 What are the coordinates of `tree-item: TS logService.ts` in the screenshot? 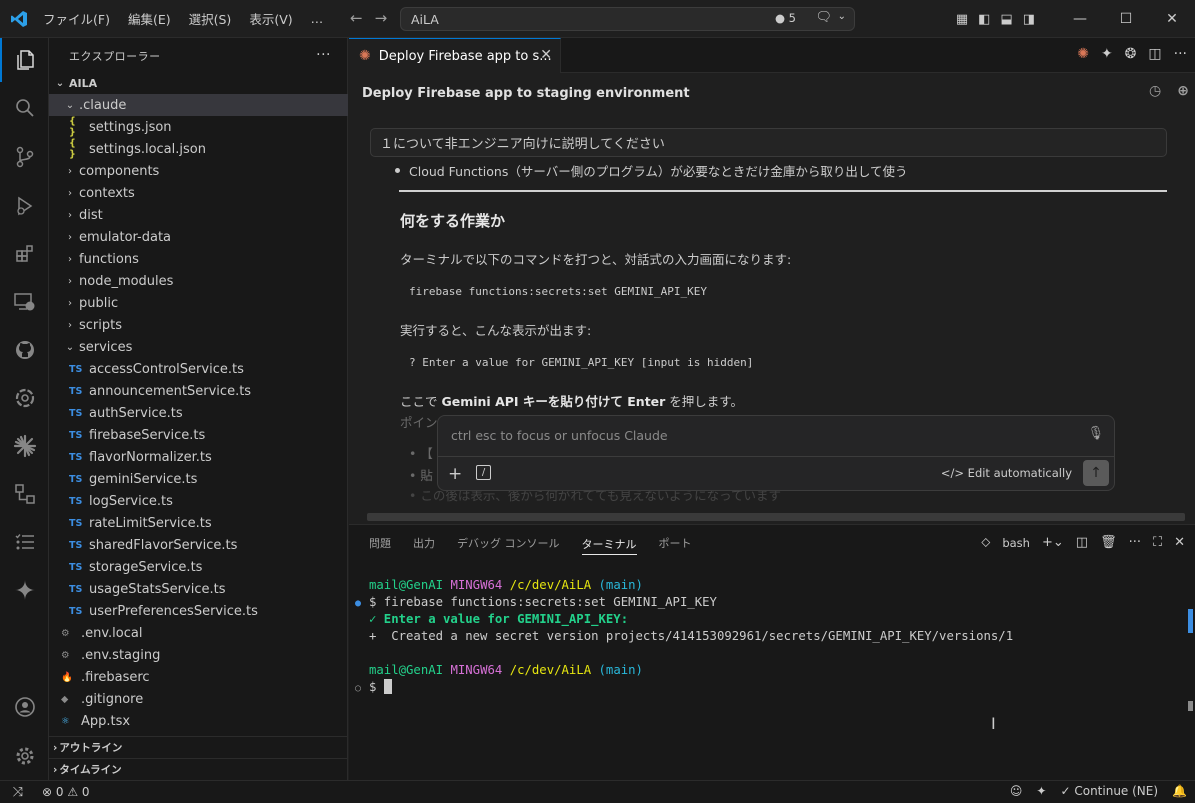 It's located at (198, 501).